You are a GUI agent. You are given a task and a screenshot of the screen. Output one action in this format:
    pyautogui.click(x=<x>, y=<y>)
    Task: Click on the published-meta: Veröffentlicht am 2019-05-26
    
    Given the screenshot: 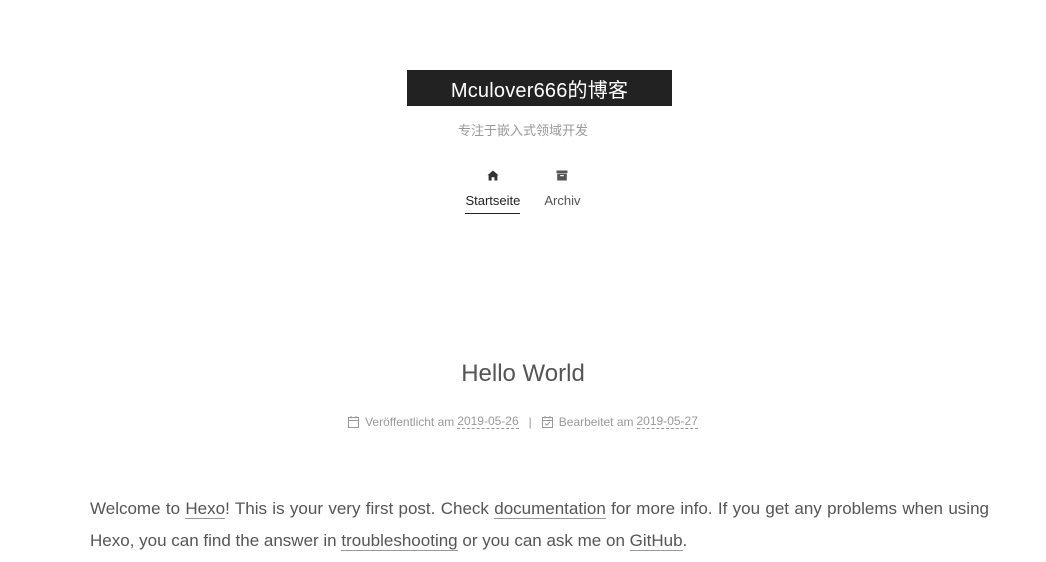 What is the action you would take?
    pyautogui.click(x=433, y=421)
    